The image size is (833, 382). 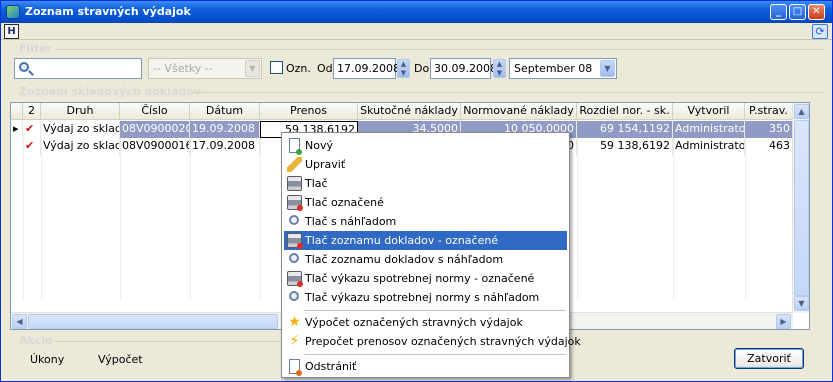 What do you see at coordinates (441, 49) in the screenshot?
I see `filter-divider` at bounding box center [441, 49].